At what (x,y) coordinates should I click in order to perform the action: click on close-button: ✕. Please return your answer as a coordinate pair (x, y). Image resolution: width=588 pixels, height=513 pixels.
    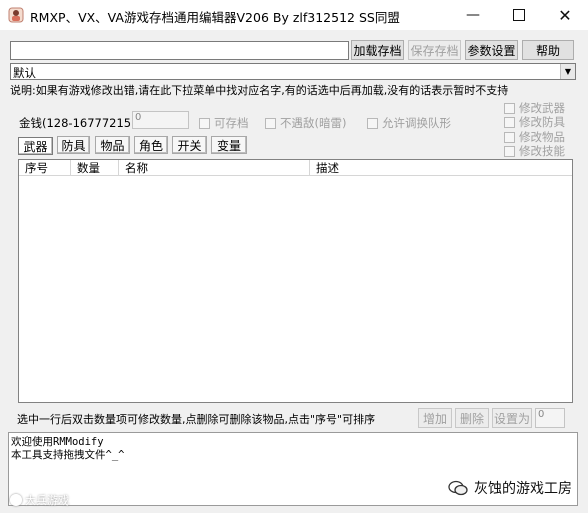
    Looking at the image, I should click on (565, 15).